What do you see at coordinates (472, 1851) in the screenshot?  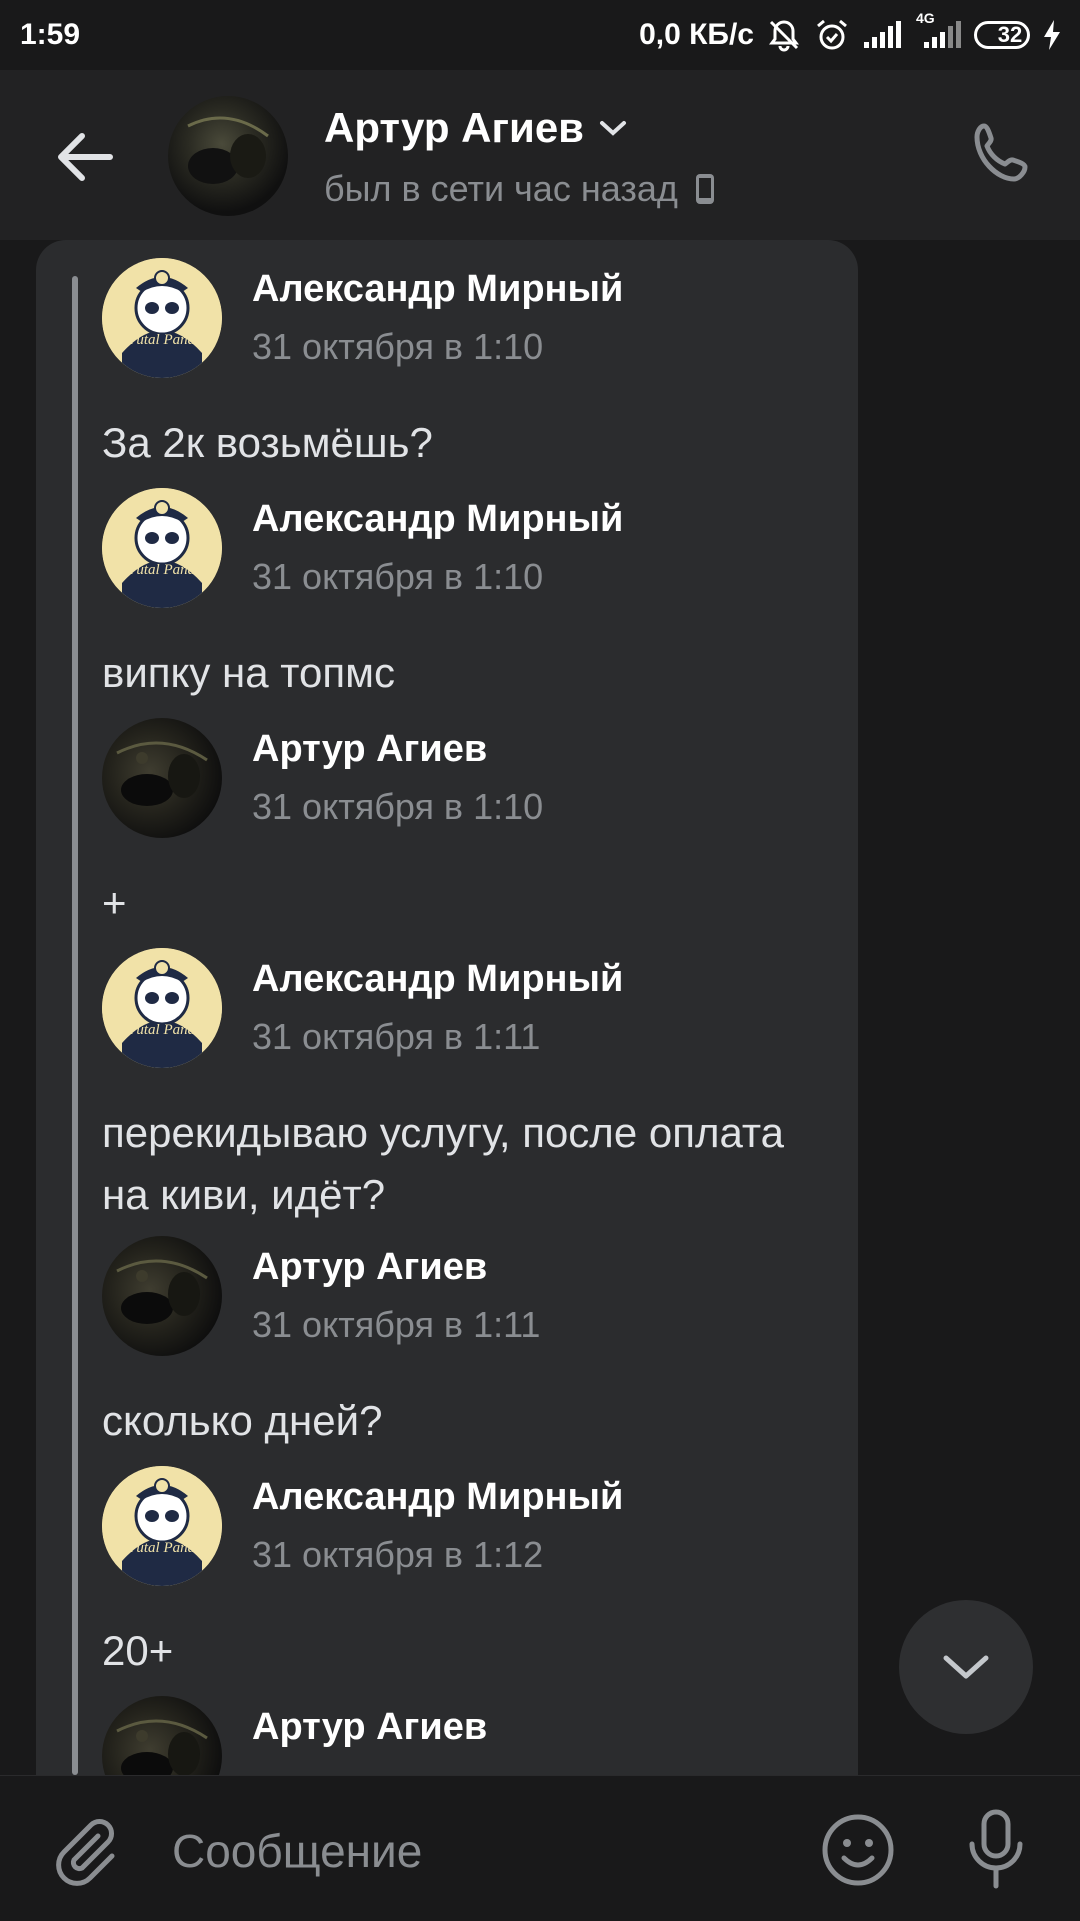 I see `message-input` at bounding box center [472, 1851].